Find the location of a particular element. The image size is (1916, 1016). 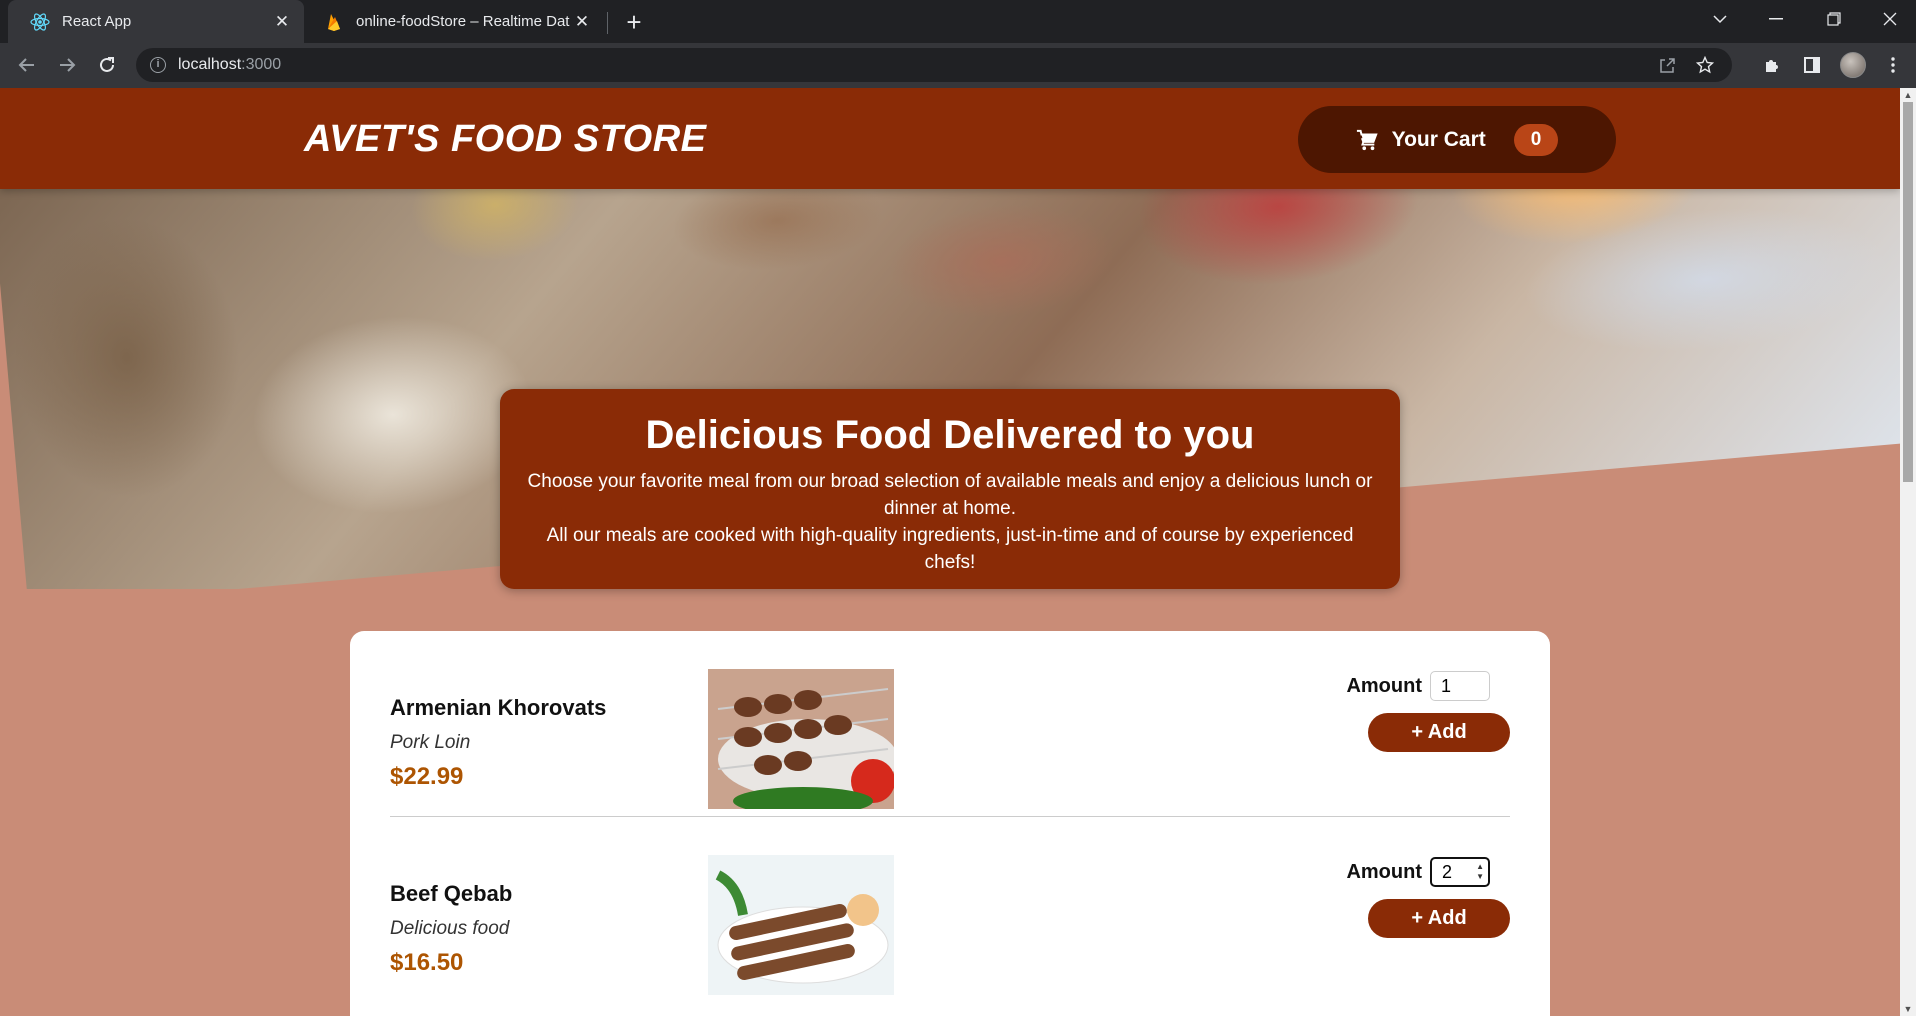

hero-title: Delicious Food Delivered to you is located at coordinates (950, 435).